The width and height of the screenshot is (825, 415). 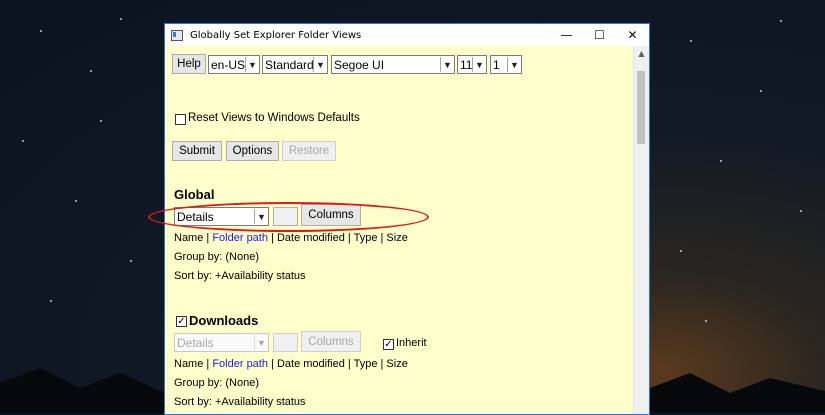 What do you see at coordinates (641, 53) in the screenshot?
I see `scroll-up-arrow-icon: ▲` at bounding box center [641, 53].